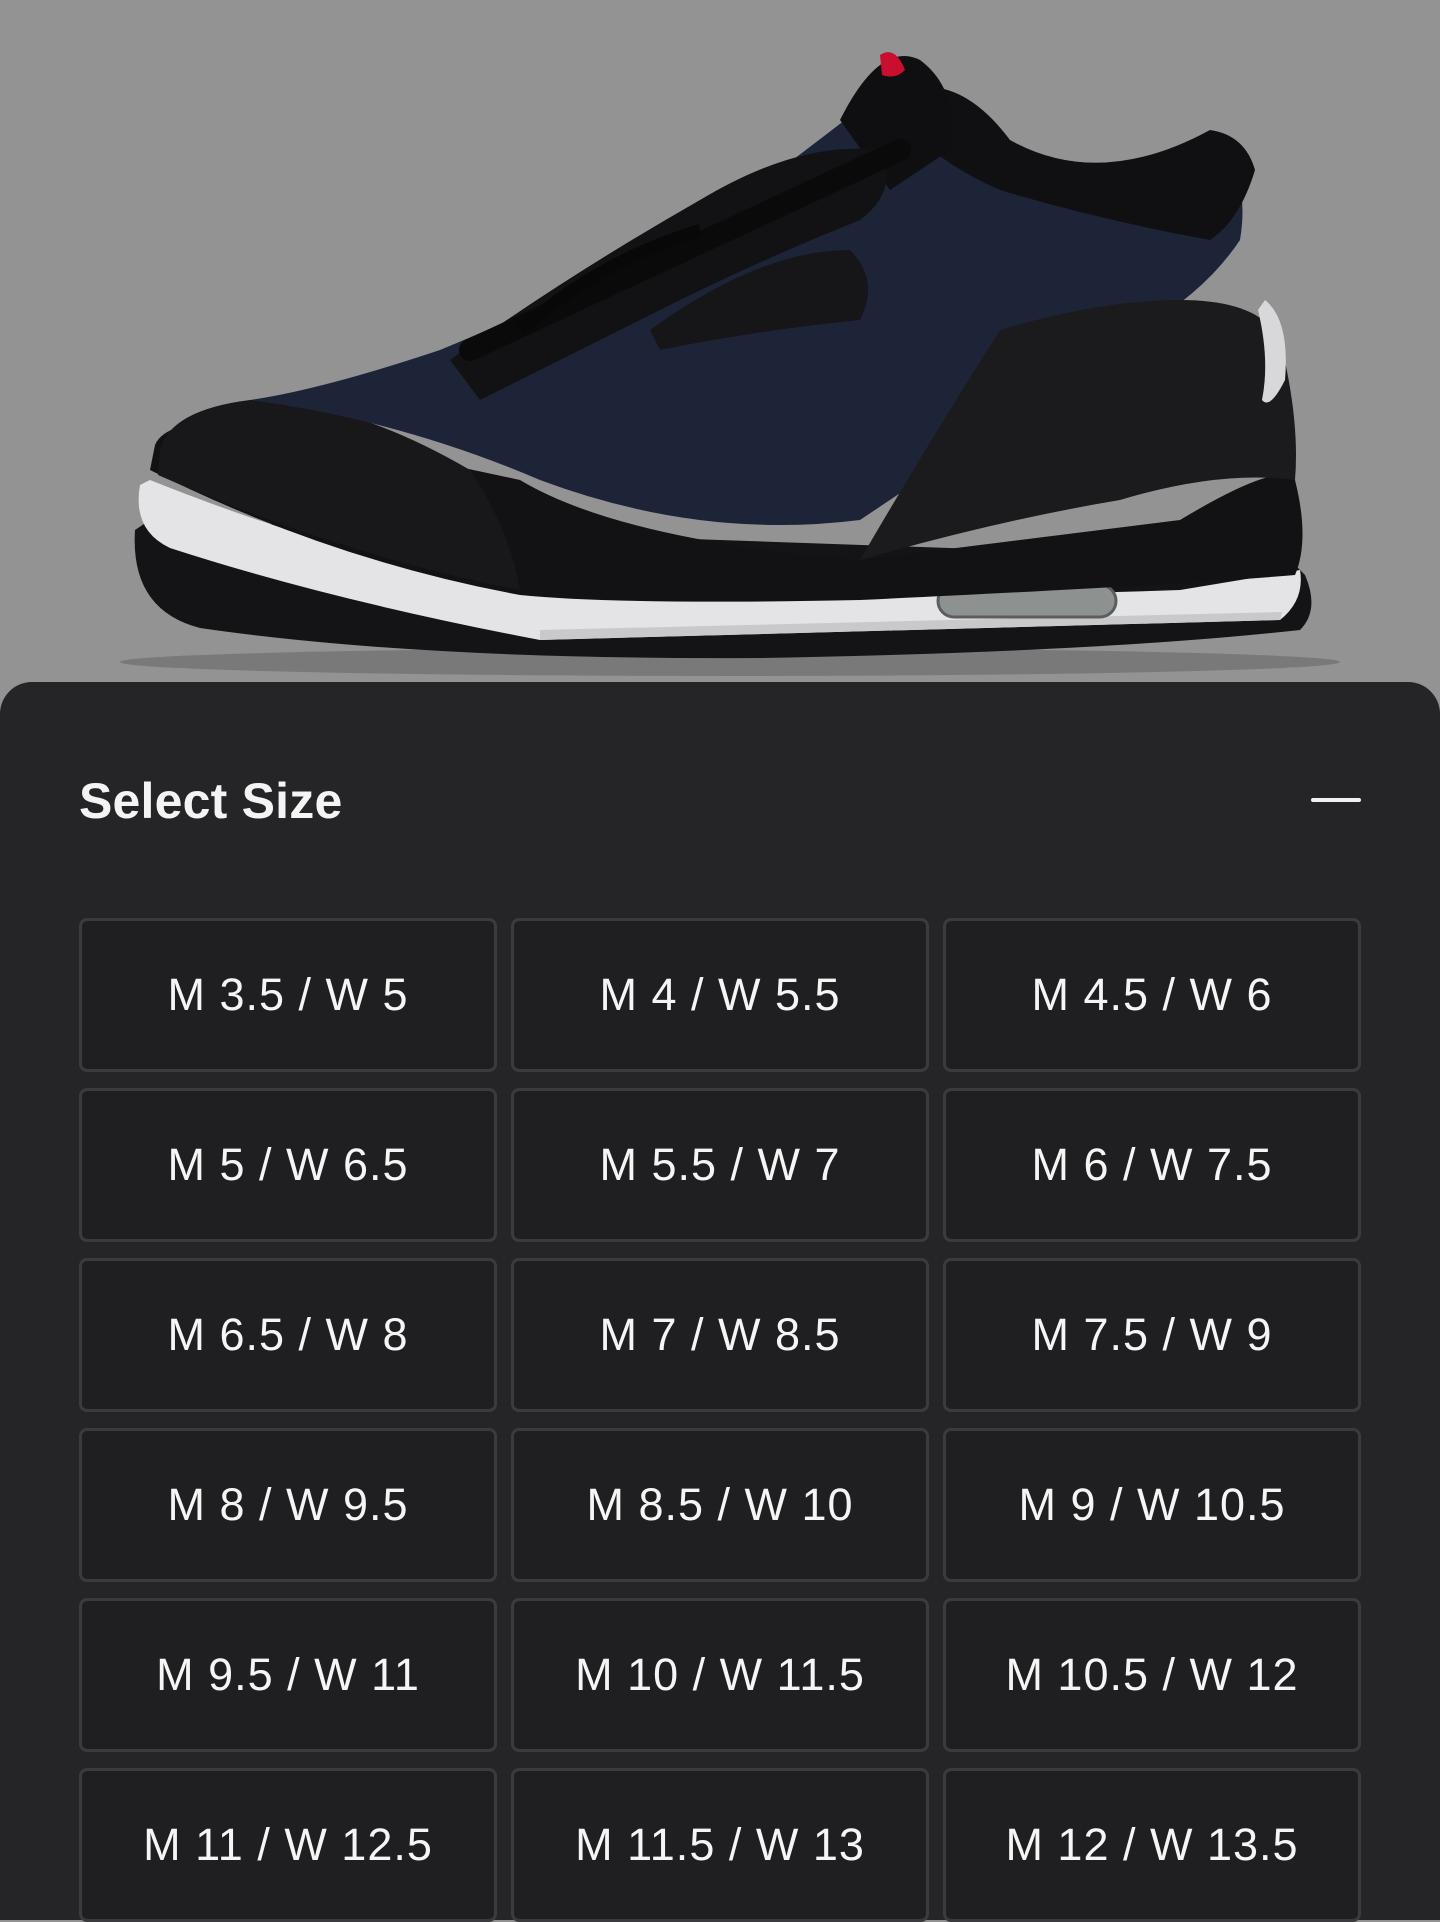 The height and width of the screenshot is (1922, 1440). What do you see at coordinates (1152, 1505) in the screenshot?
I see `size-option: M 9 / W 10.5` at bounding box center [1152, 1505].